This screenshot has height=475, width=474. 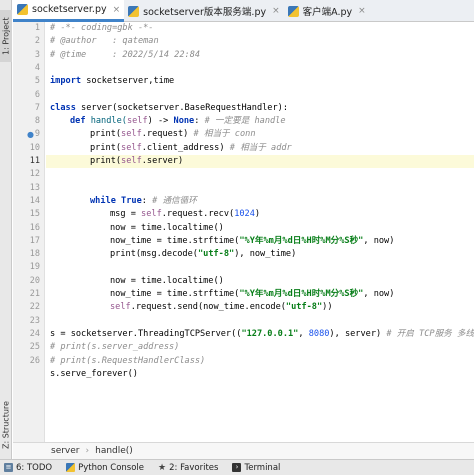 I want to click on code-line-10: print(self.client_address) # 相当于 addr, so click(x=260, y=148).